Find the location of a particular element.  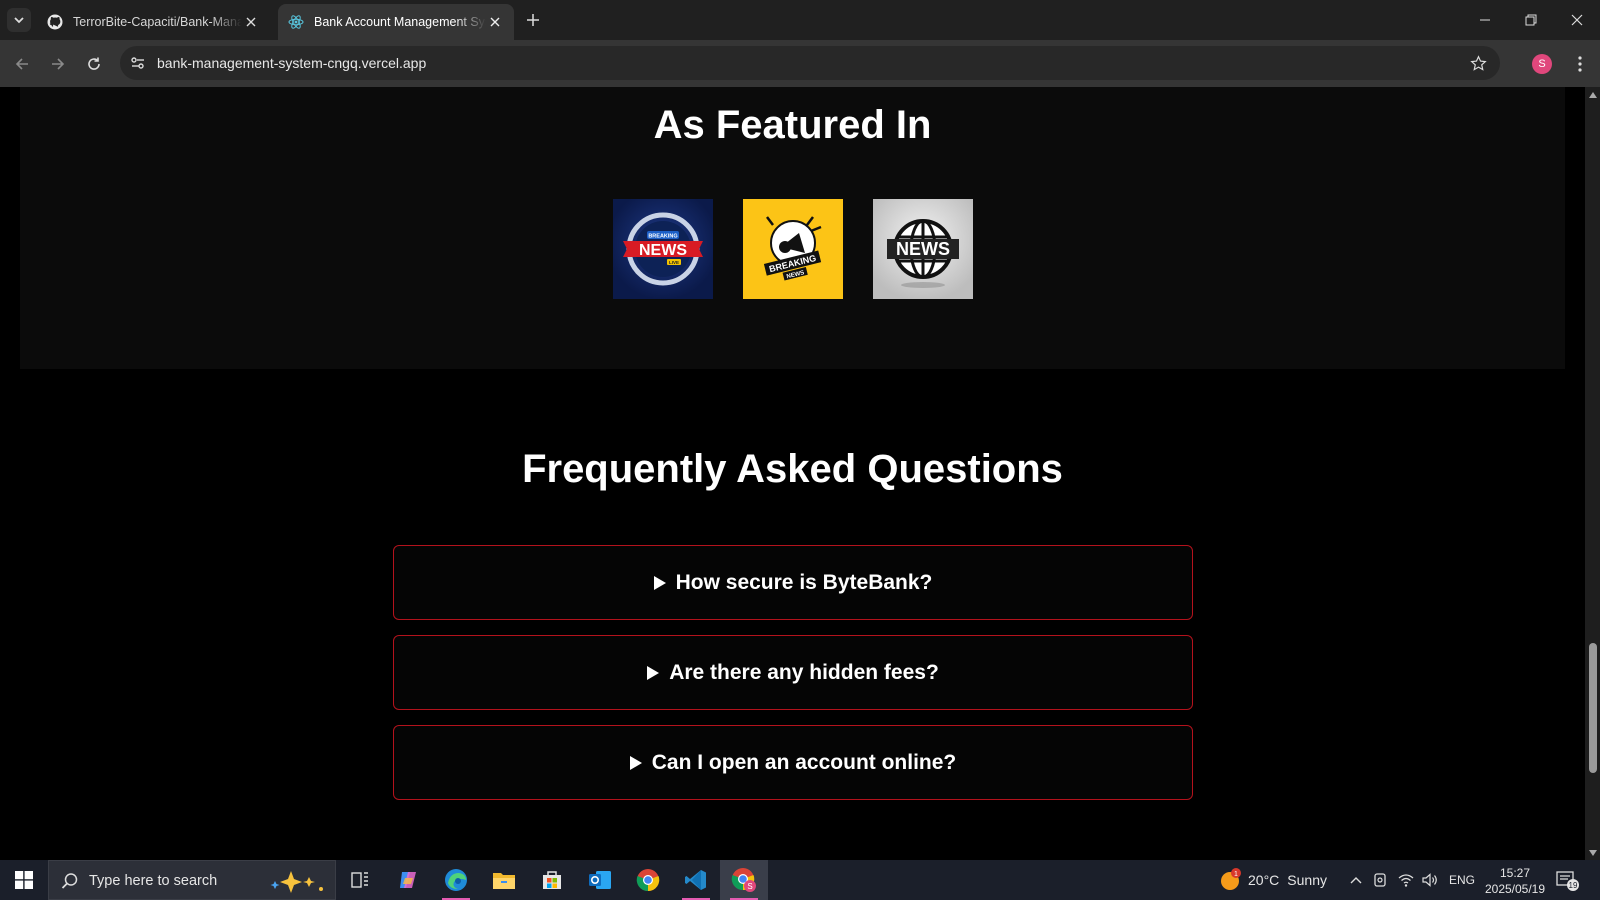

notification-icon: 19 is located at coordinates (1567, 881).